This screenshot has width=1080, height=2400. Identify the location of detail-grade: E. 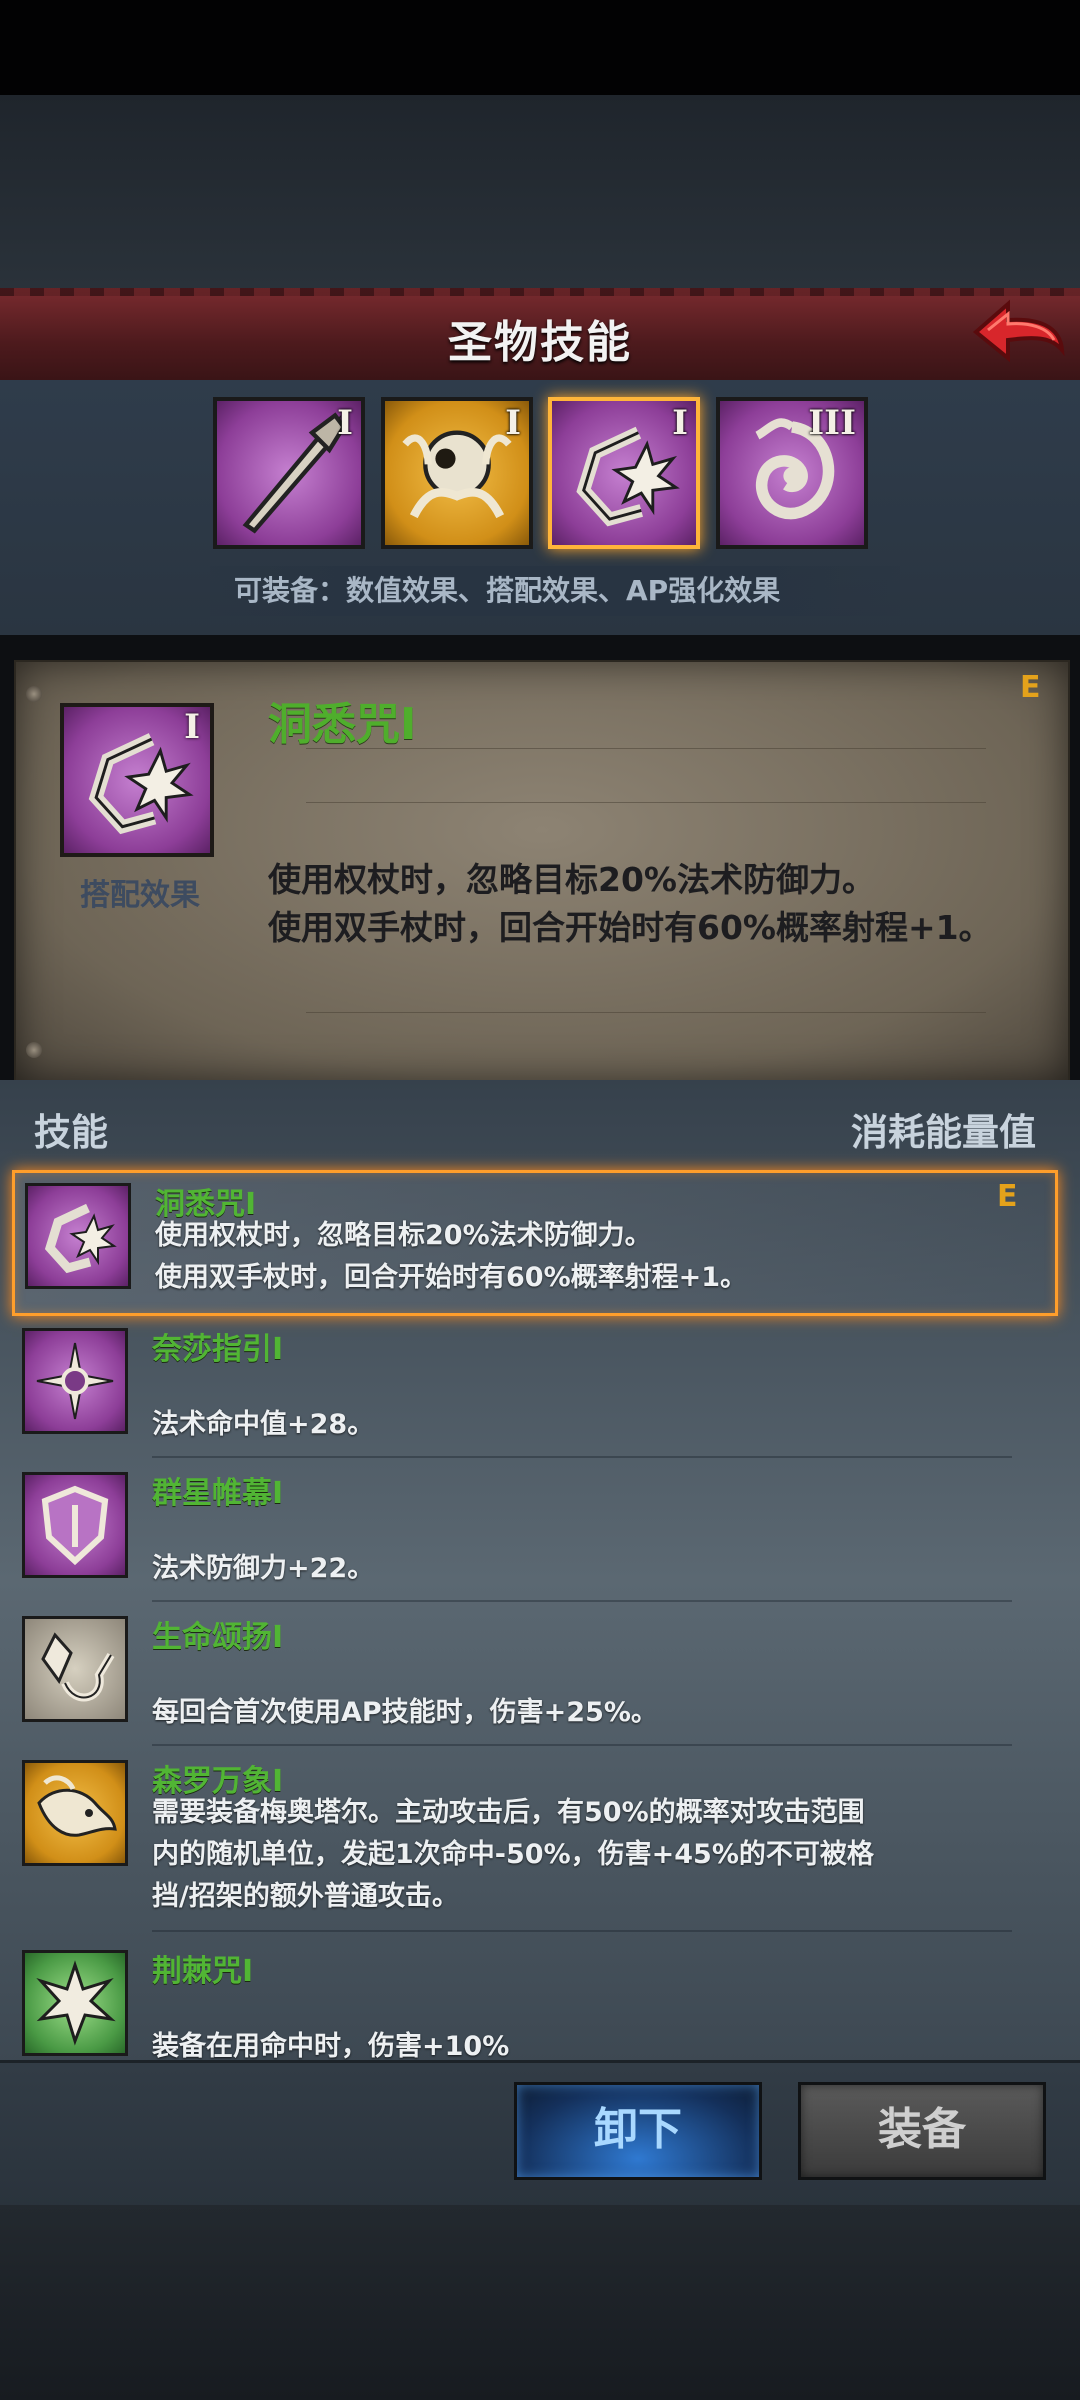
(1030, 687).